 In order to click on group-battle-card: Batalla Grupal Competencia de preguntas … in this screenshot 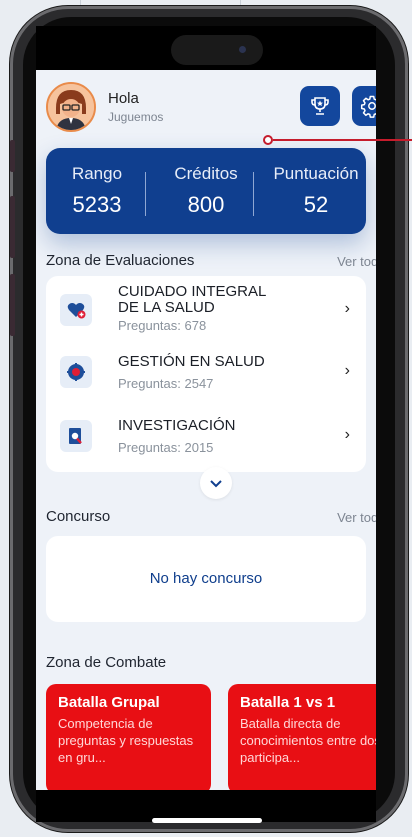, I will do `click(128, 737)`.